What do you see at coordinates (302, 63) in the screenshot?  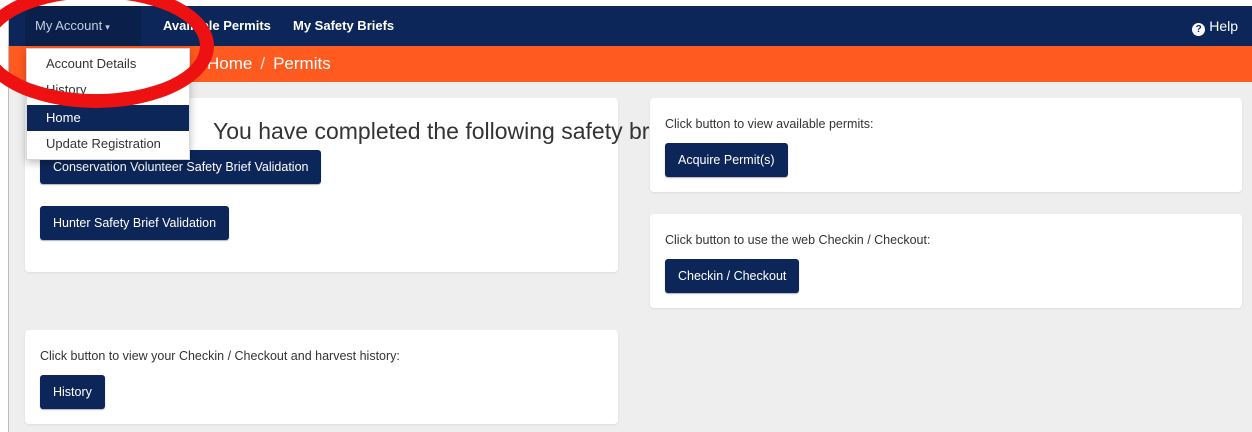 I see `breadcrumb-permits: Permits` at bounding box center [302, 63].